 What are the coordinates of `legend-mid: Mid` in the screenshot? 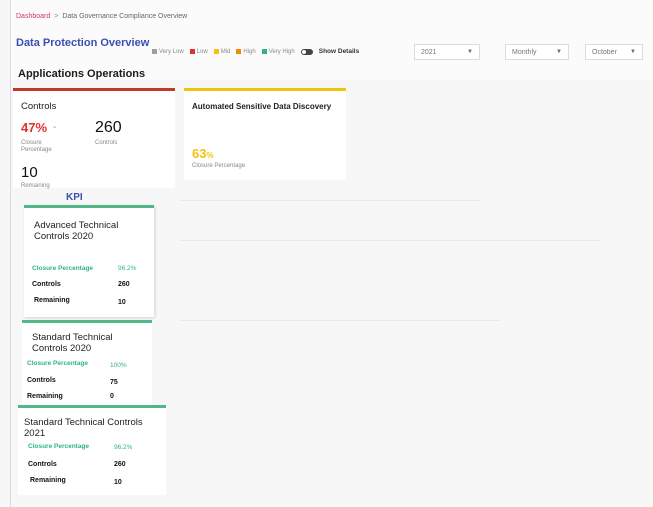 It's located at (221, 52).